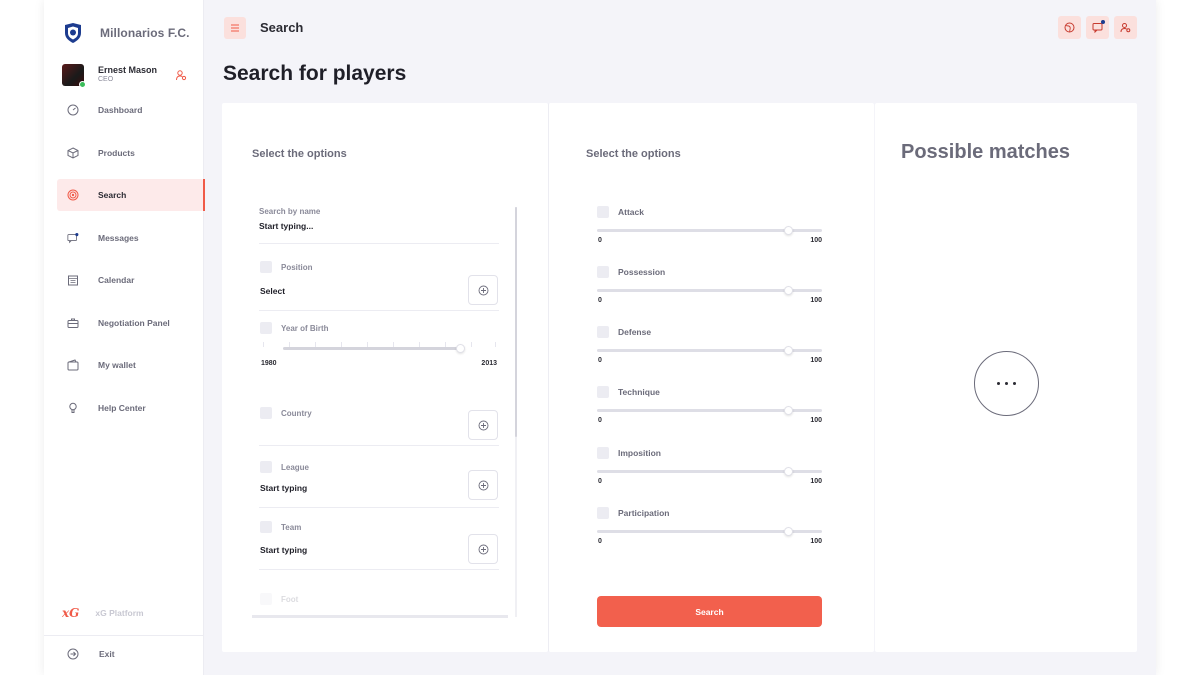 The image size is (1200, 675). Describe the element at coordinates (73, 323) in the screenshot. I see `briefcase-icon` at that location.